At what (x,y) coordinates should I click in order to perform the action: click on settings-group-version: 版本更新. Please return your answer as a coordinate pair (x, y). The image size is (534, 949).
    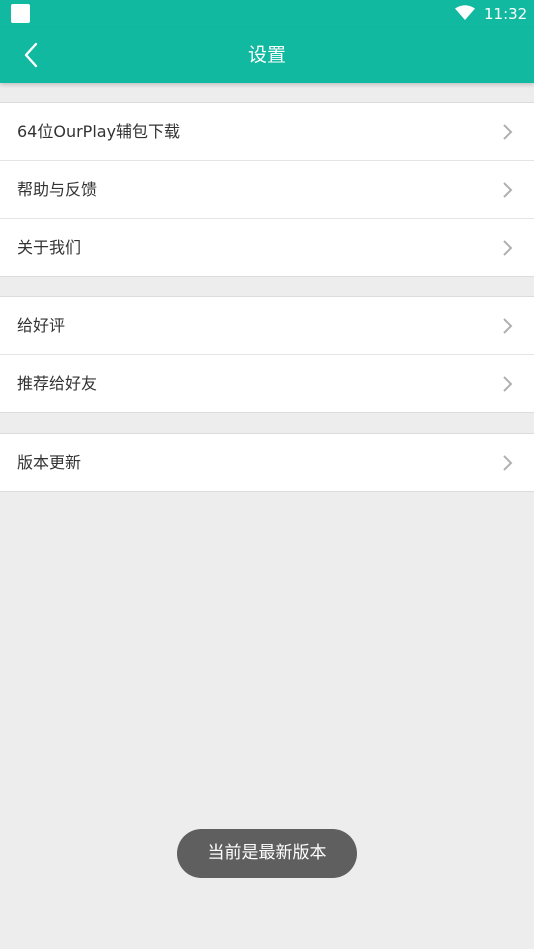
    Looking at the image, I should click on (267, 462).